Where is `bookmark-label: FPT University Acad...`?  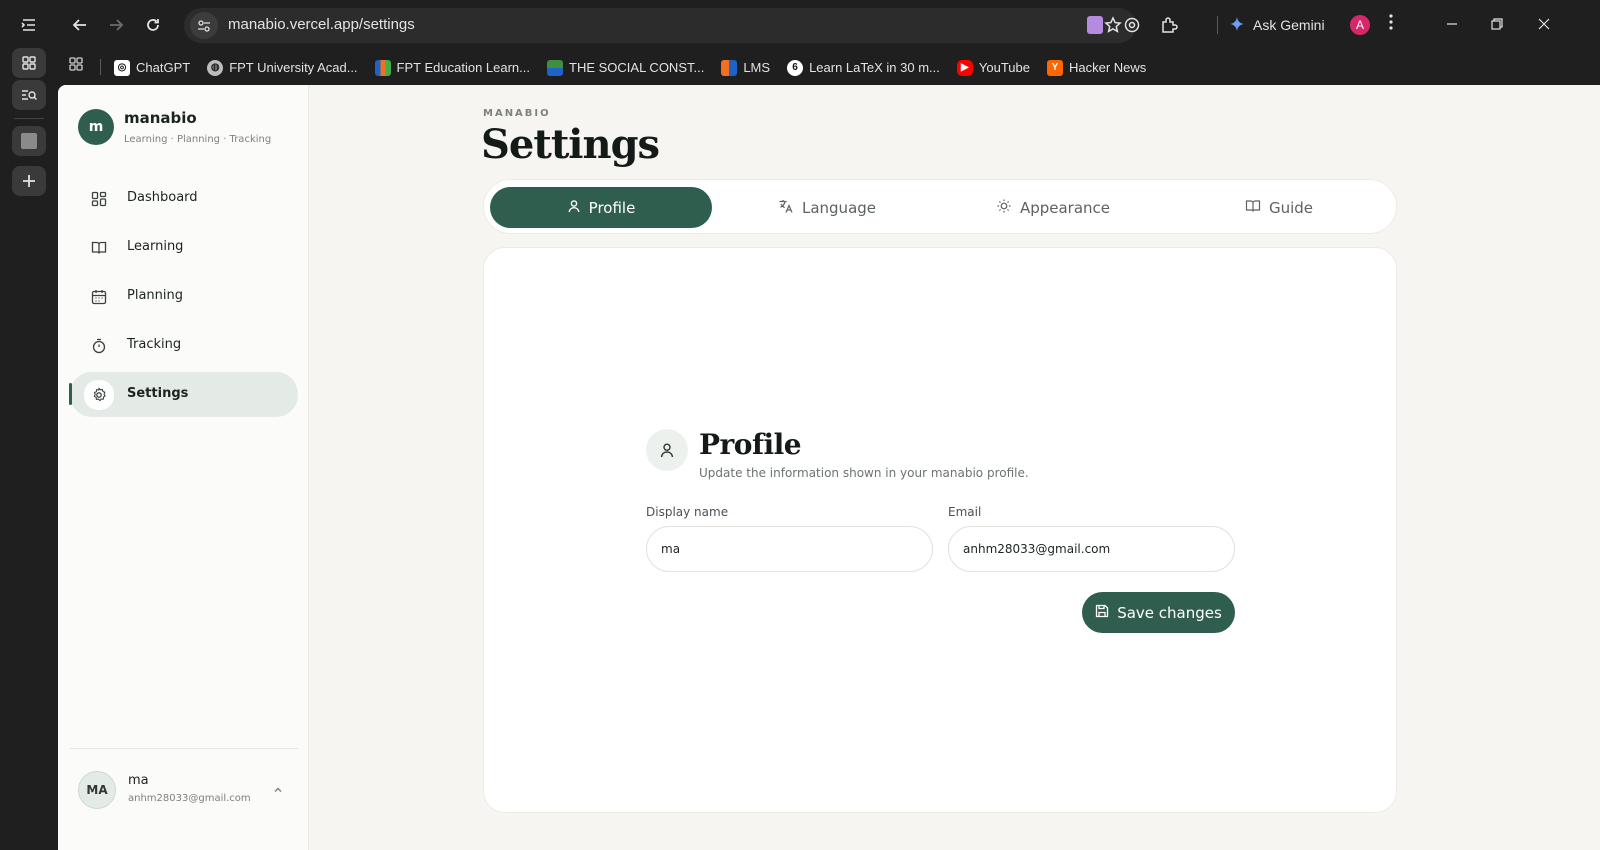
bookmark-label: FPT University Acad... is located at coordinates (293, 67).